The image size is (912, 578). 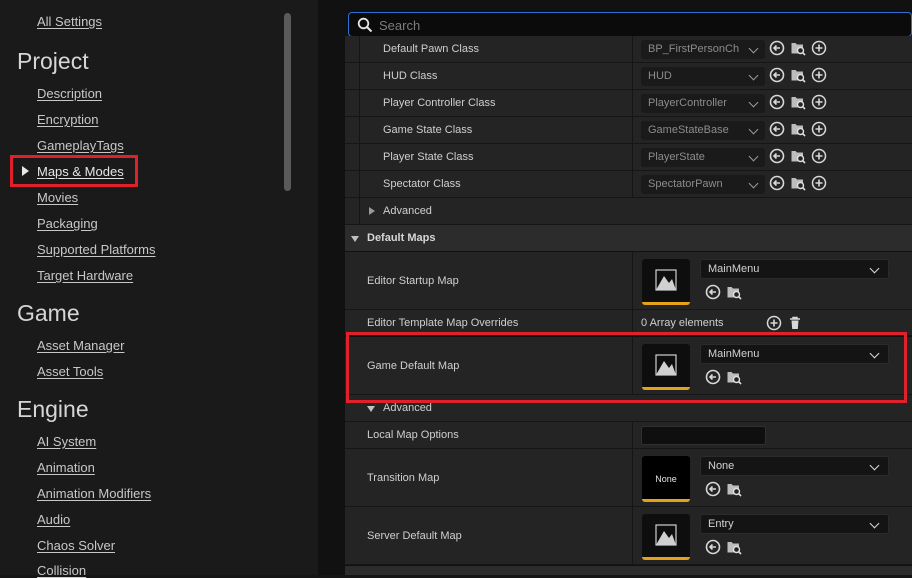 I want to click on class-combo: PlayerController, so click(x=703, y=103).